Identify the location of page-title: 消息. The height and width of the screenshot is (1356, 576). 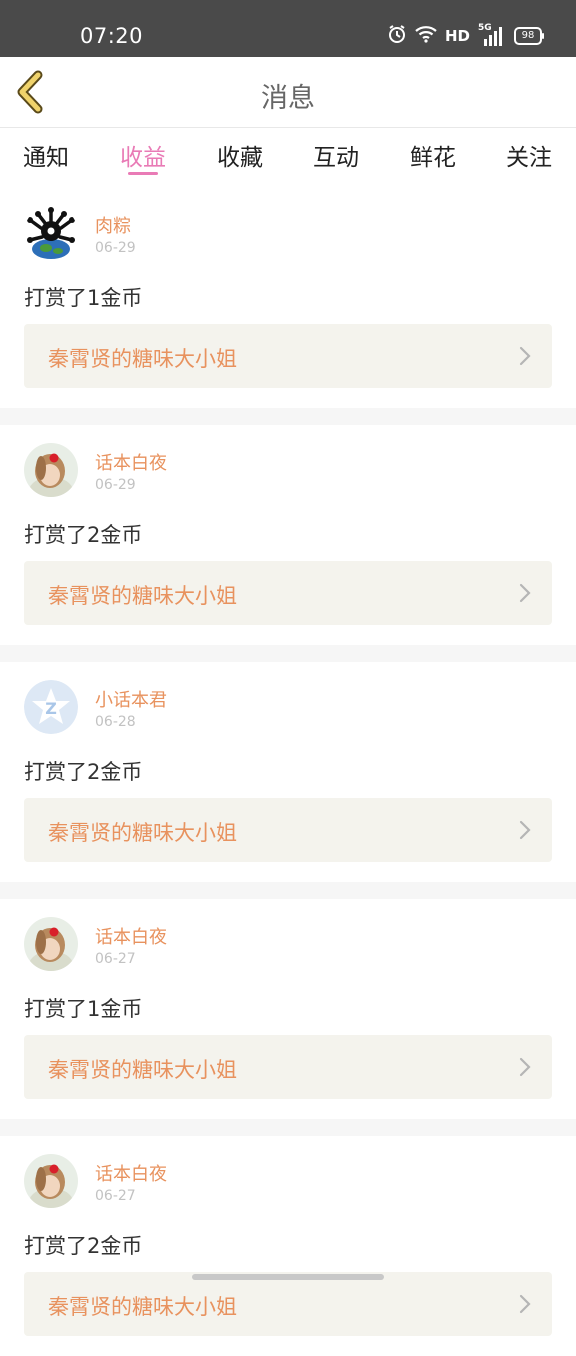
(288, 98).